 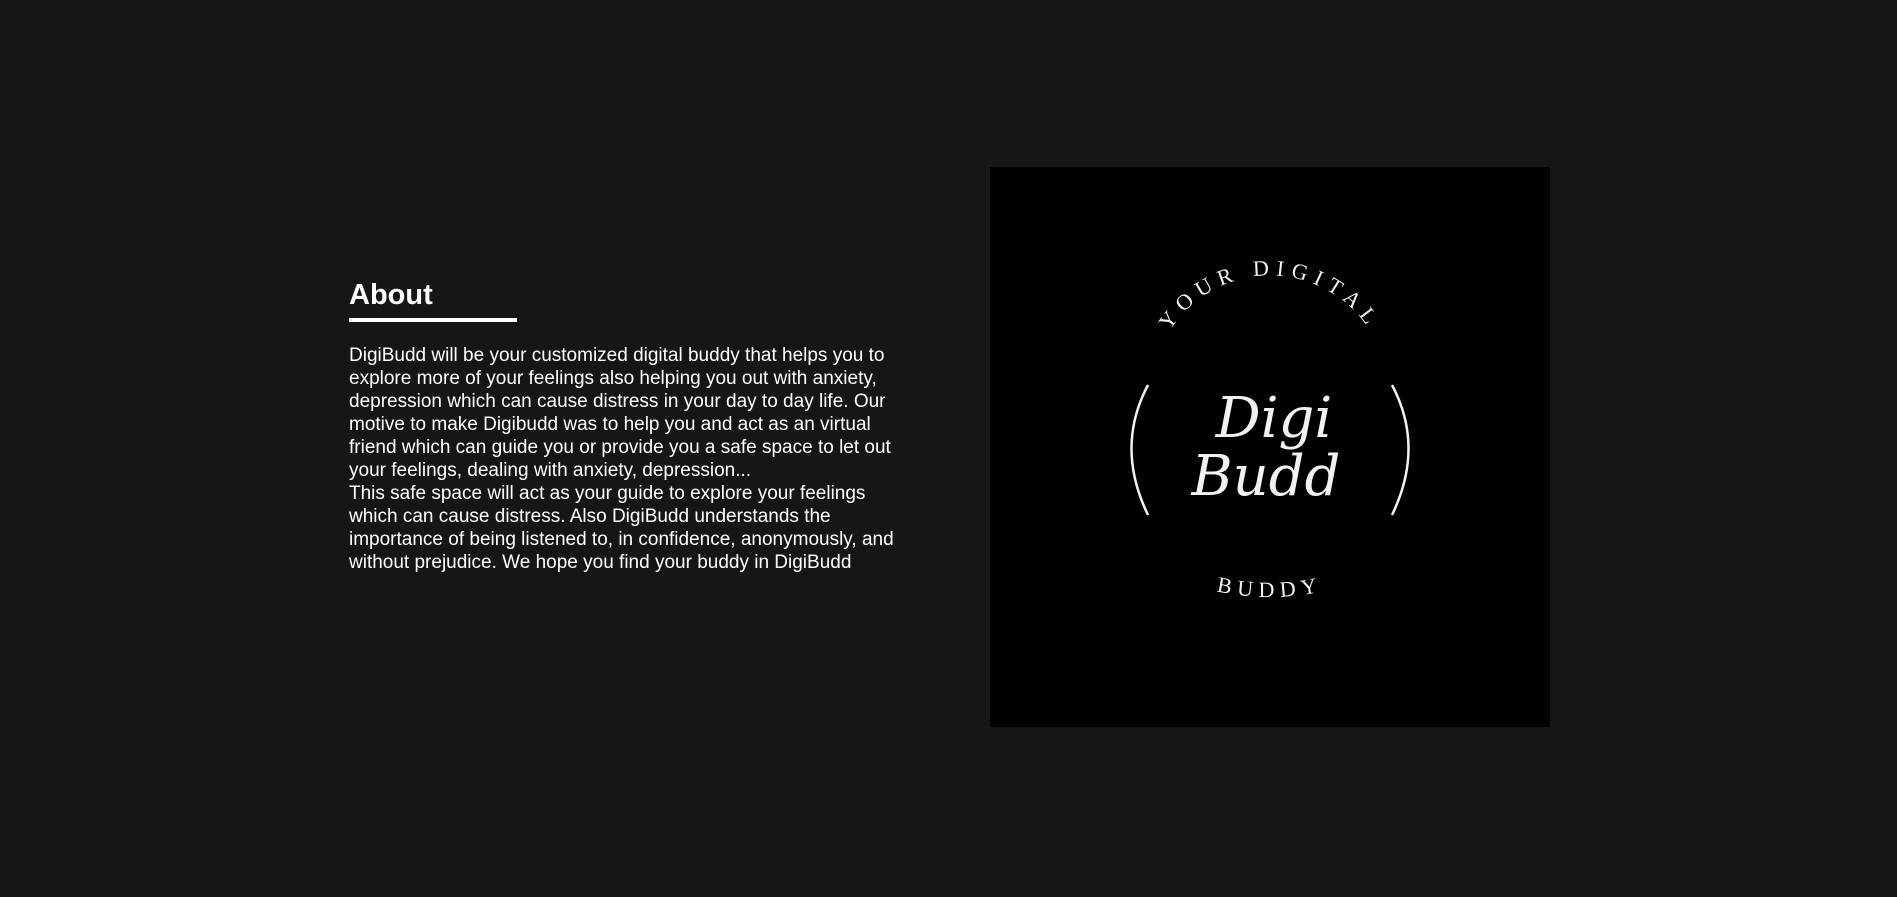 What do you see at coordinates (1266, 476) in the screenshot?
I see `logo-script-line-2: Budd` at bounding box center [1266, 476].